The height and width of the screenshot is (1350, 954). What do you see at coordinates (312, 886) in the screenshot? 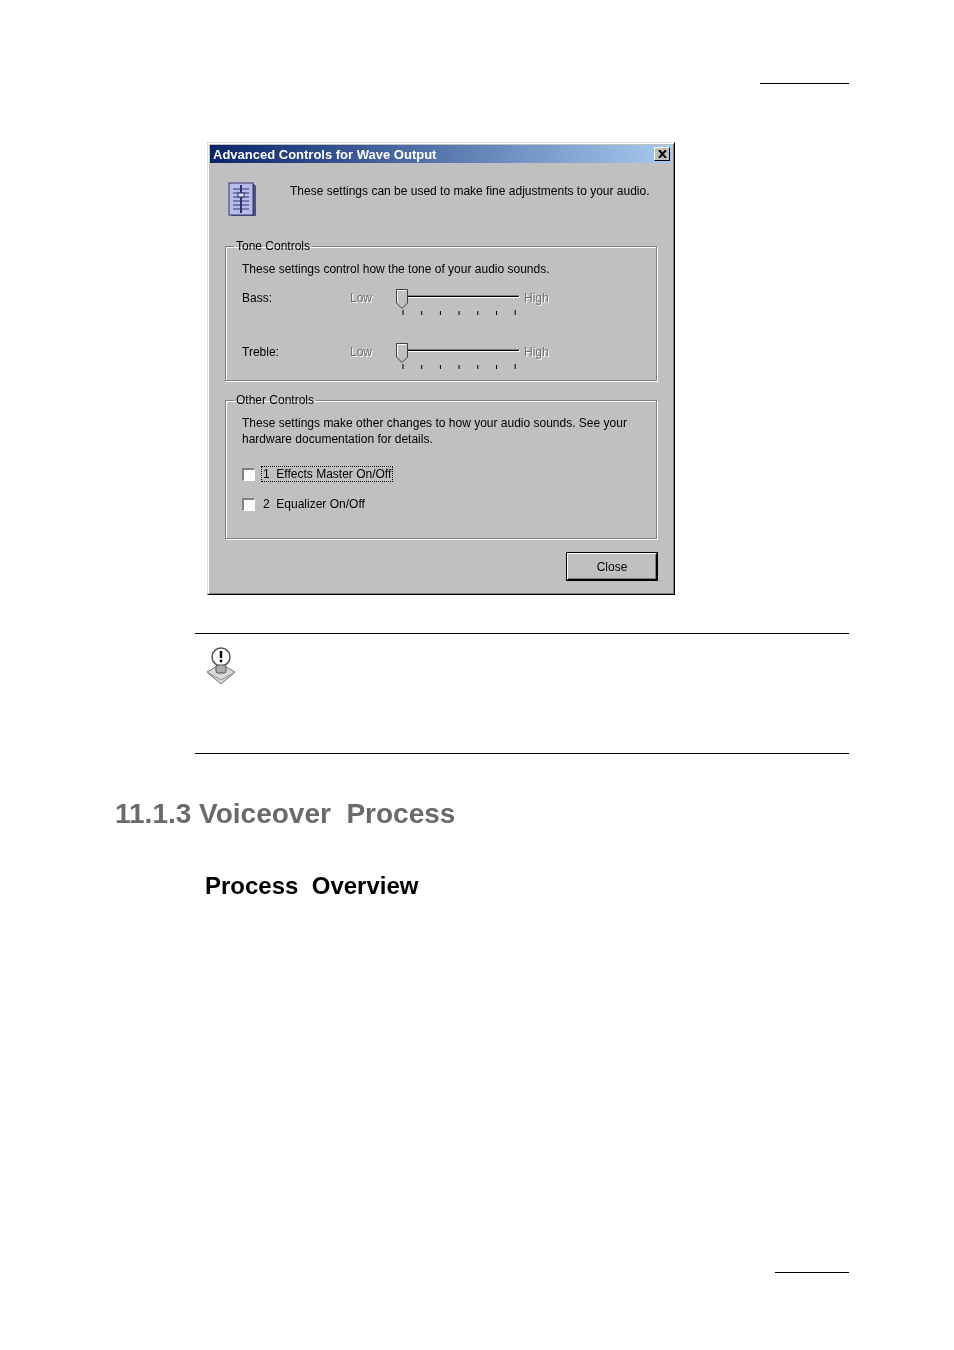
I see `subsection-heading: Process Overview` at bounding box center [312, 886].